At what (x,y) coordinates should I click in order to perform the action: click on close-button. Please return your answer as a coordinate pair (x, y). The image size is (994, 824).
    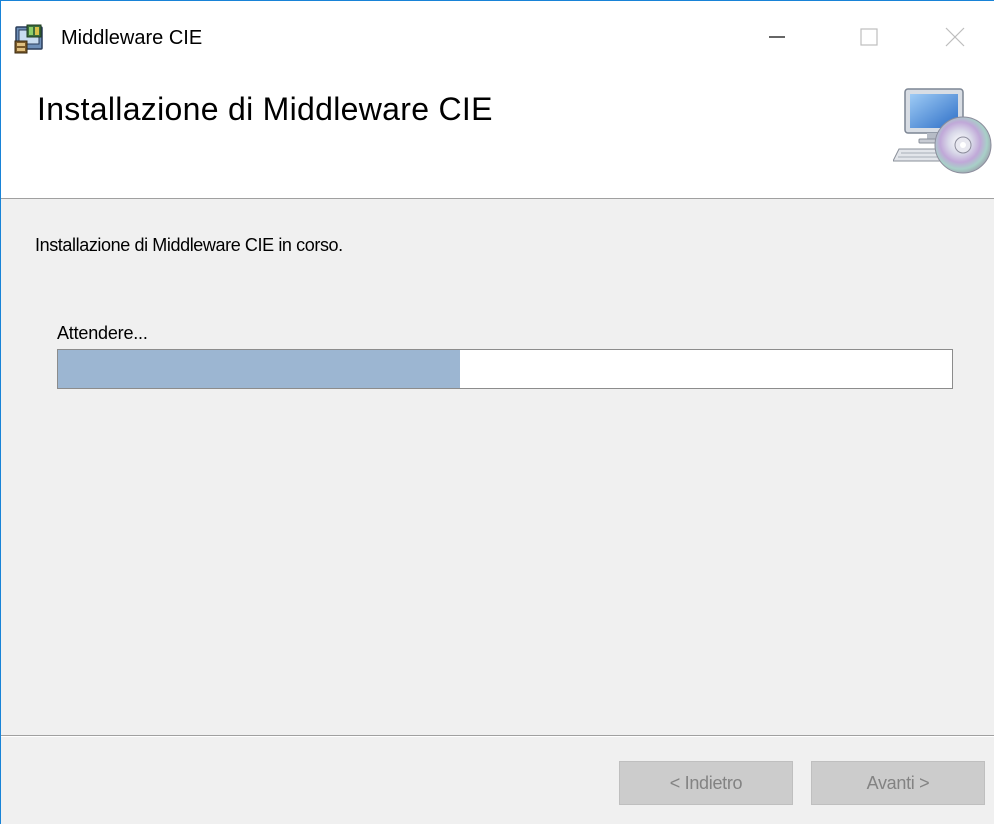
    Looking at the image, I should click on (954, 37).